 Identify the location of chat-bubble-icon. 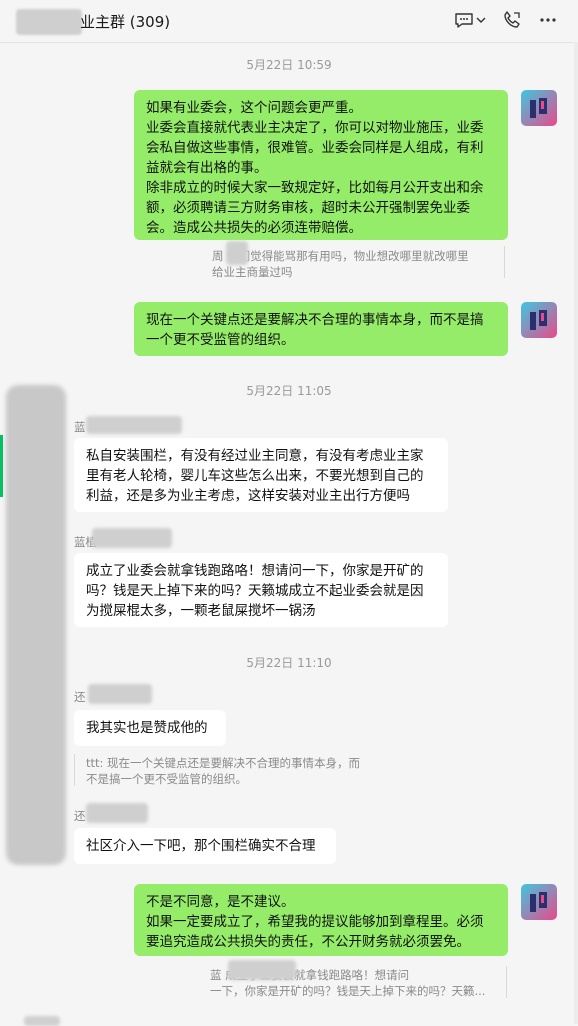
(464, 20).